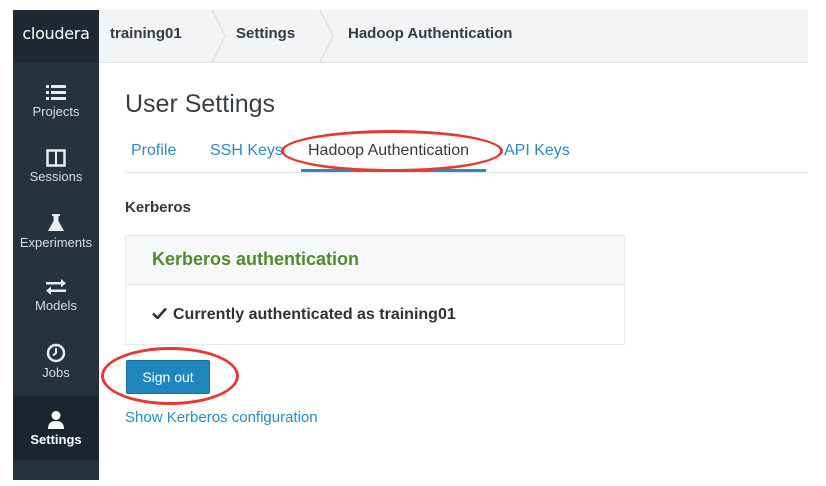 Image resolution: width=826 pixels, height=486 pixels. What do you see at coordinates (221, 417) in the screenshot?
I see `show-kerberos-config-link: Show Kerberos configuration` at bounding box center [221, 417].